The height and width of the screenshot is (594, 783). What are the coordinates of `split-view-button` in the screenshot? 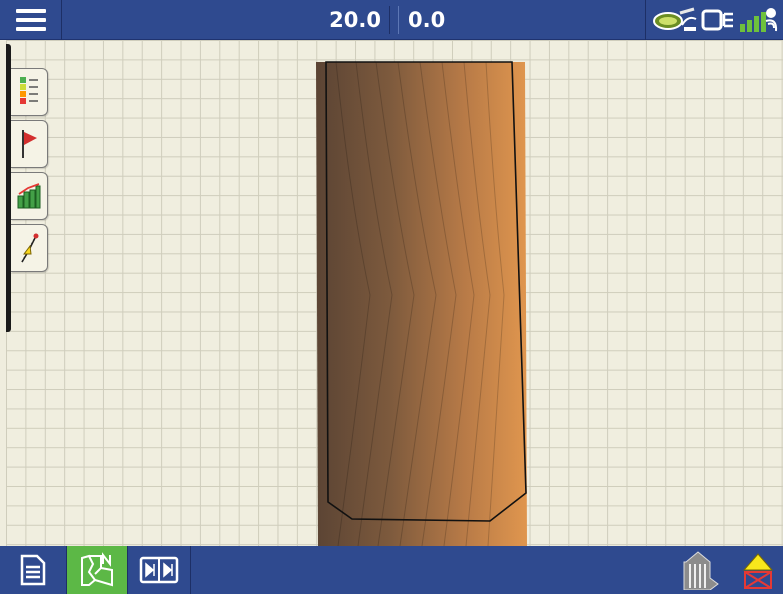 It's located at (159, 570).